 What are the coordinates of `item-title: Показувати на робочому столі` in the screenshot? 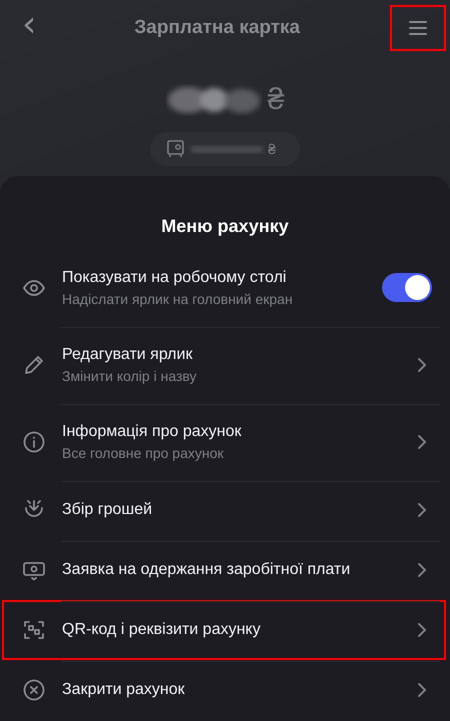 It's located at (175, 277).